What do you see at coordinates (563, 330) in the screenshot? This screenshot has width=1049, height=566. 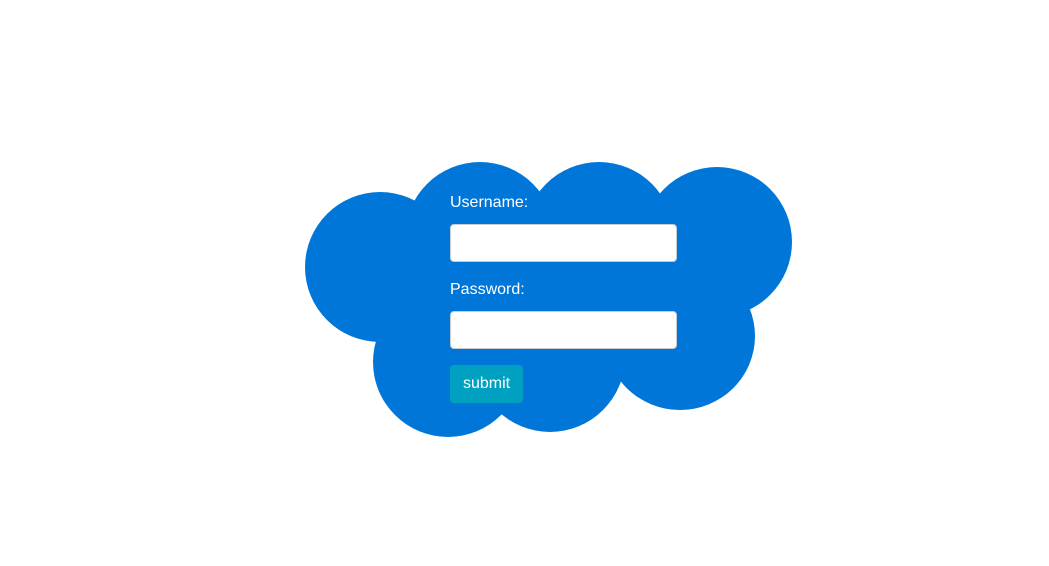 I see `password-input` at bounding box center [563, 330].